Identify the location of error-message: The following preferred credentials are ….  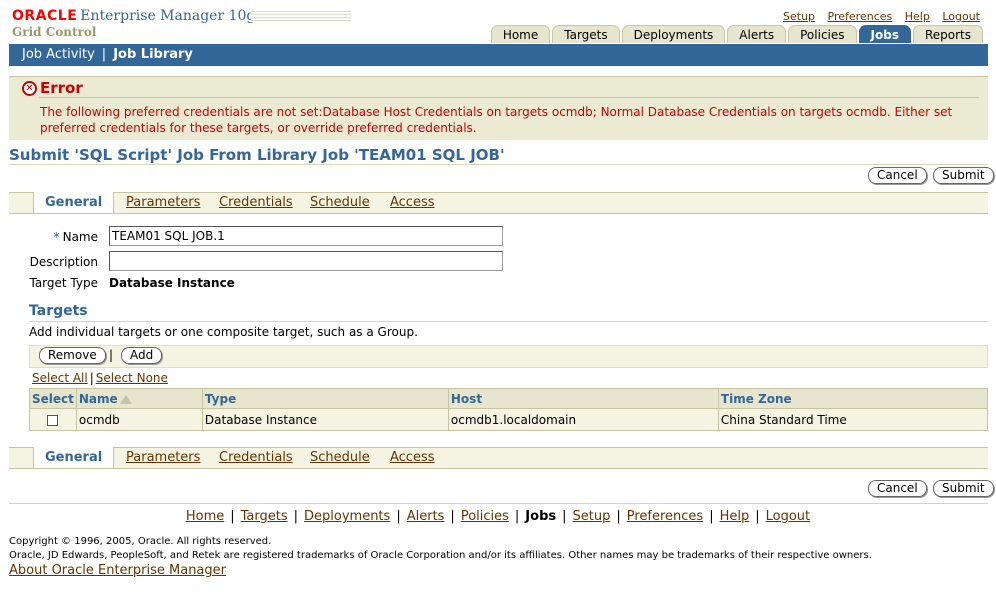
(496, 120).